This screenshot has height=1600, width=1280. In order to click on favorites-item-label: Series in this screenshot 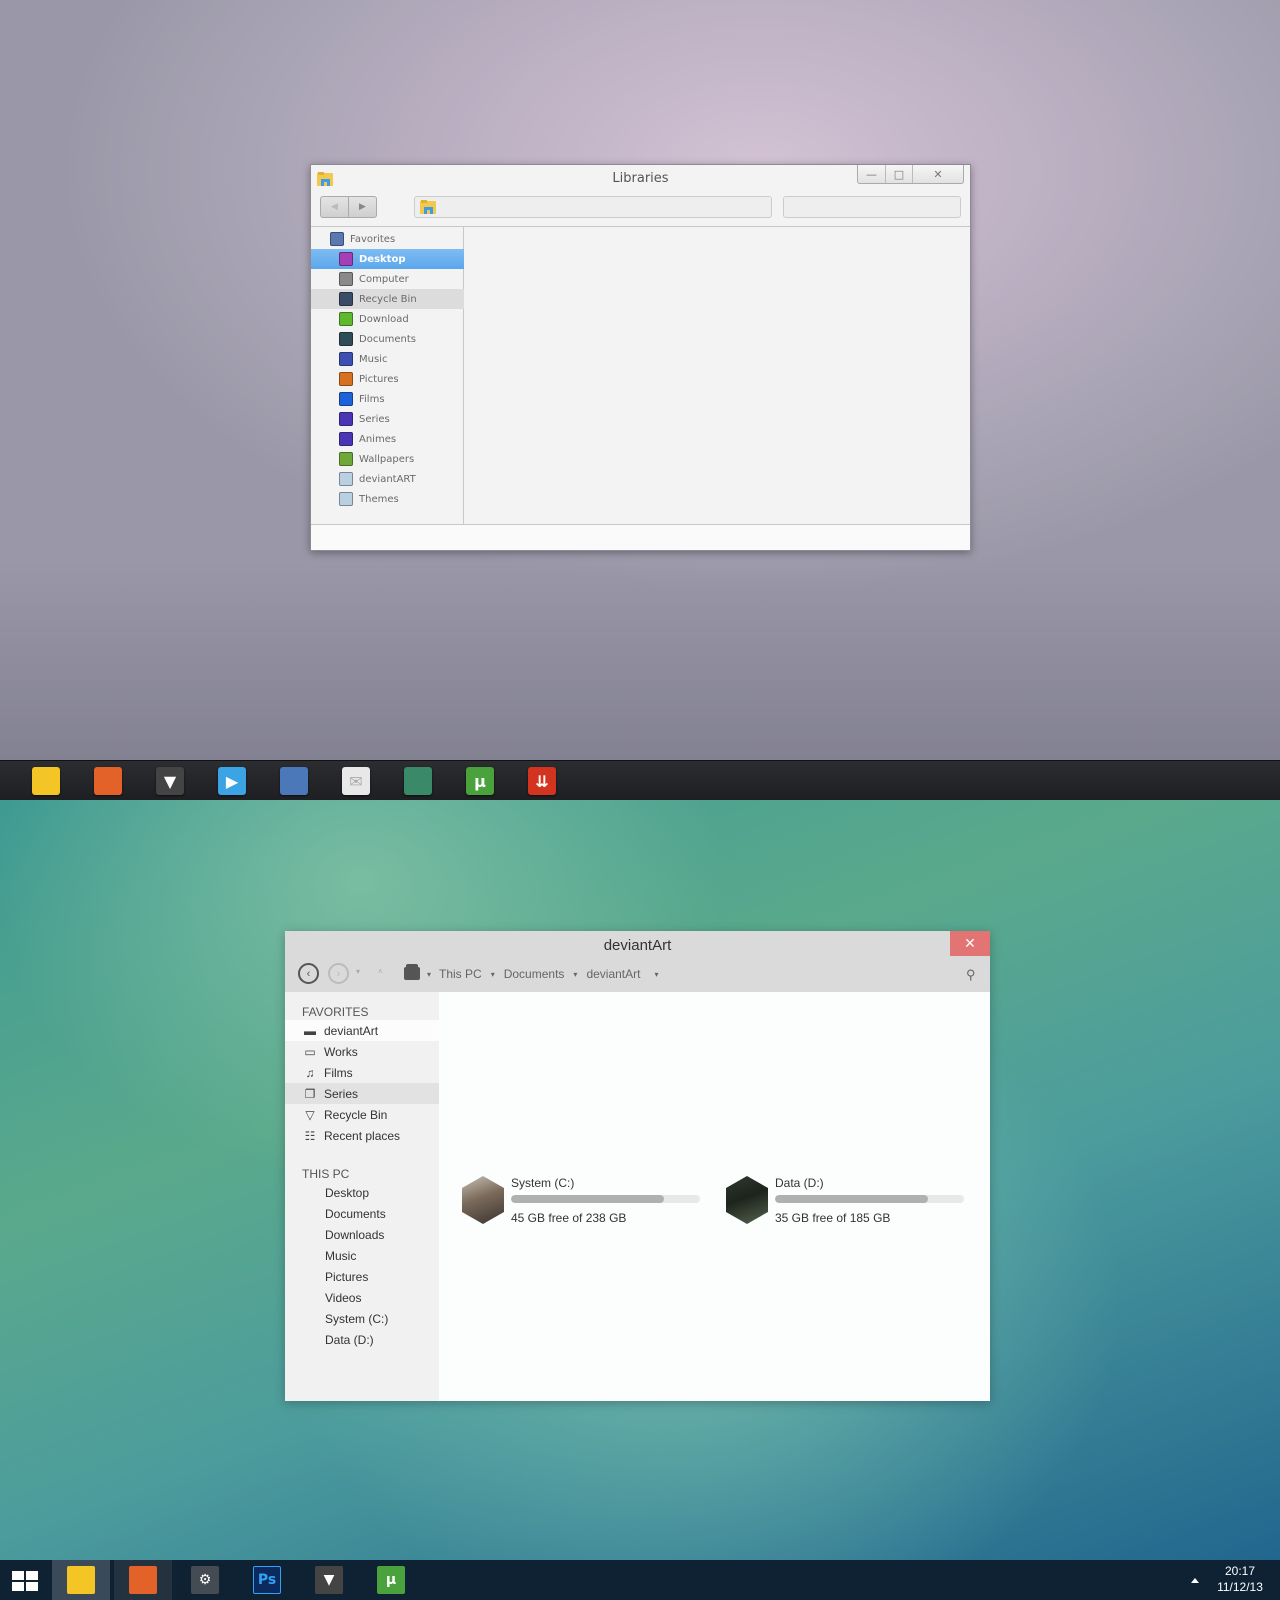, I will do `click(341, 1093)`.